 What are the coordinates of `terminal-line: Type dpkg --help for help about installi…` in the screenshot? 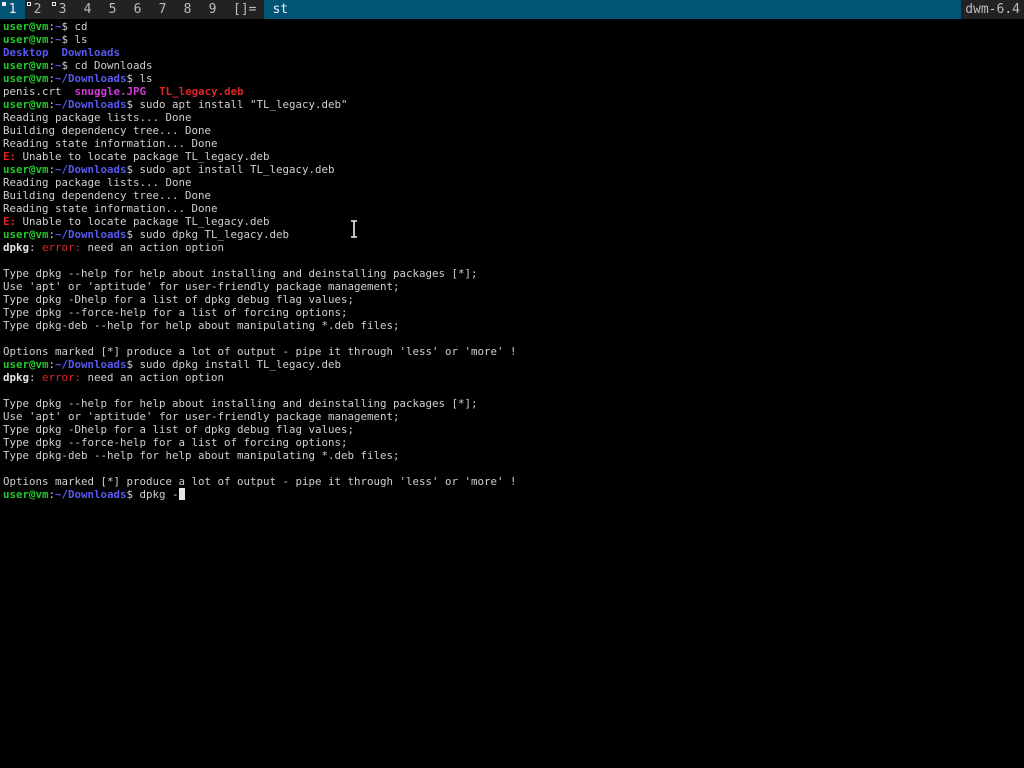 It's located at (512, 403).